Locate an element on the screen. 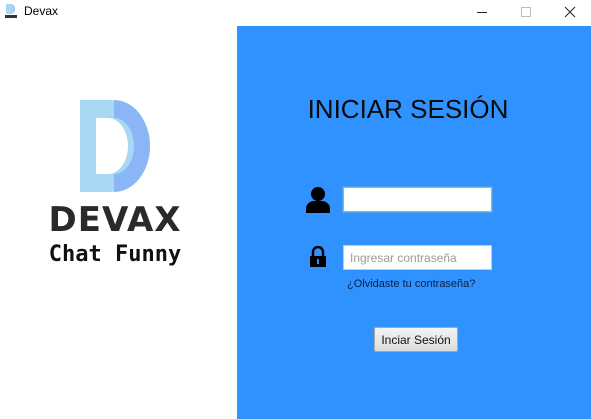 The height and width of the screenshot is (419, 591). password-input is located at coordinates (417, 257).